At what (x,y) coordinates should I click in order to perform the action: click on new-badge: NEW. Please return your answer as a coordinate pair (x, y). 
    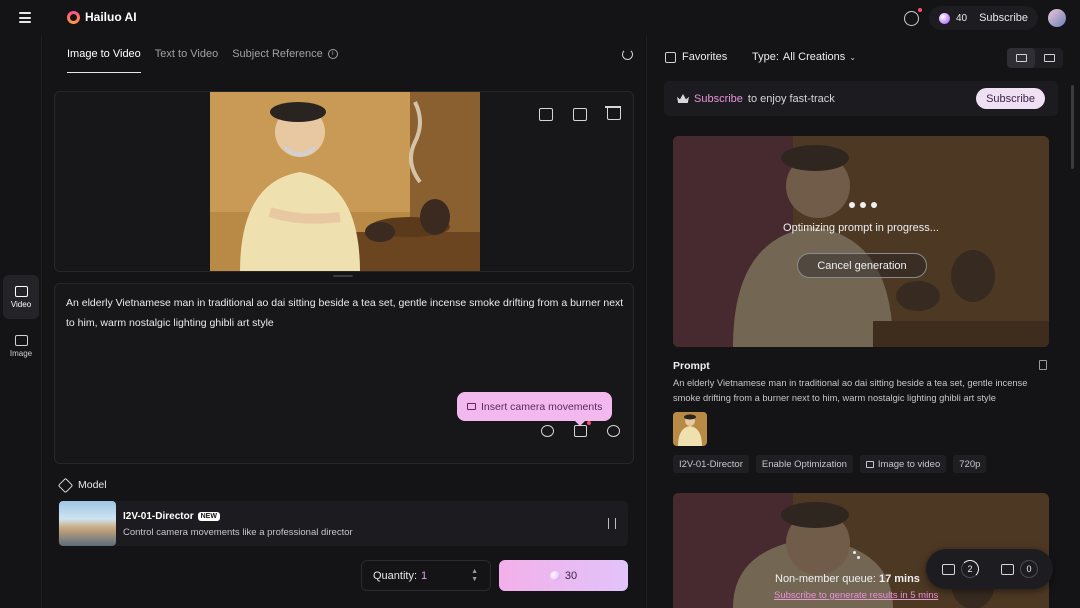
    Looking at the image, I should click on (208, 516).